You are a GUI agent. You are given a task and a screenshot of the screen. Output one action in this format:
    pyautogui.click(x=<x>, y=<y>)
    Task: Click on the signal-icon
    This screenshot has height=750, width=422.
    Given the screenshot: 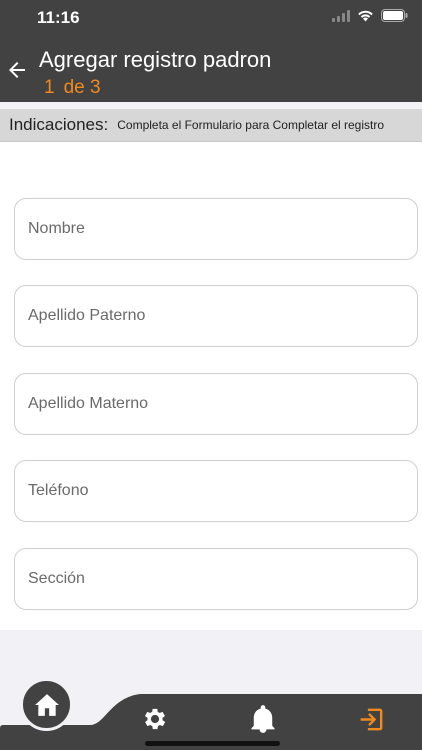 What is the action you would take?
    pyautogui.click(x=341, y=15)
    